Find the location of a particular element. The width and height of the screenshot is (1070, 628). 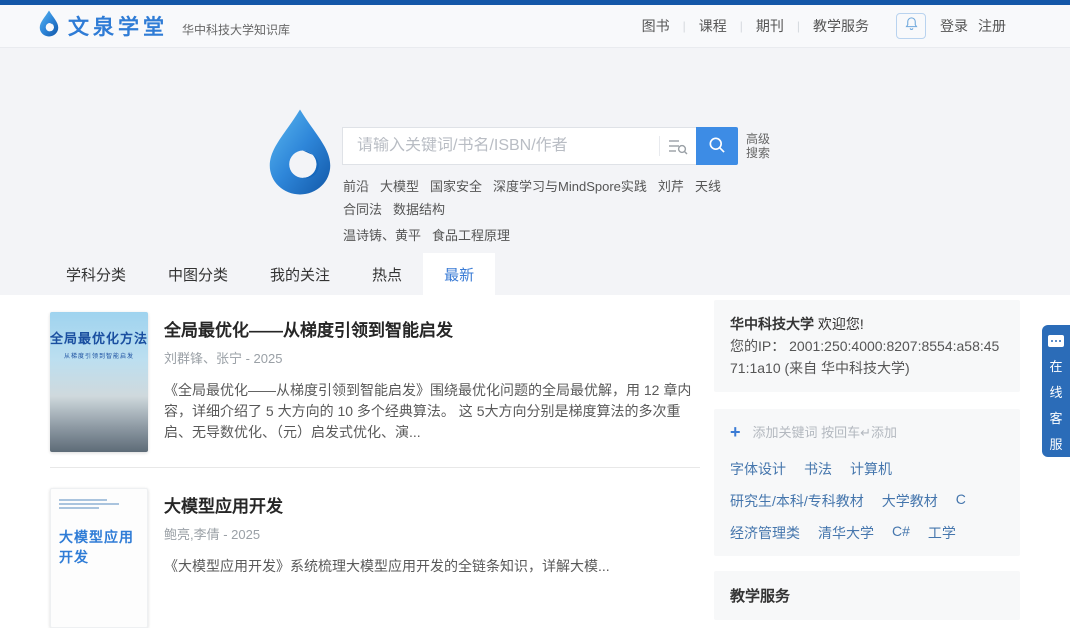

add-keyword-row: + 添加关键词 按回车↵添加 is located at coordinates (867, 431).